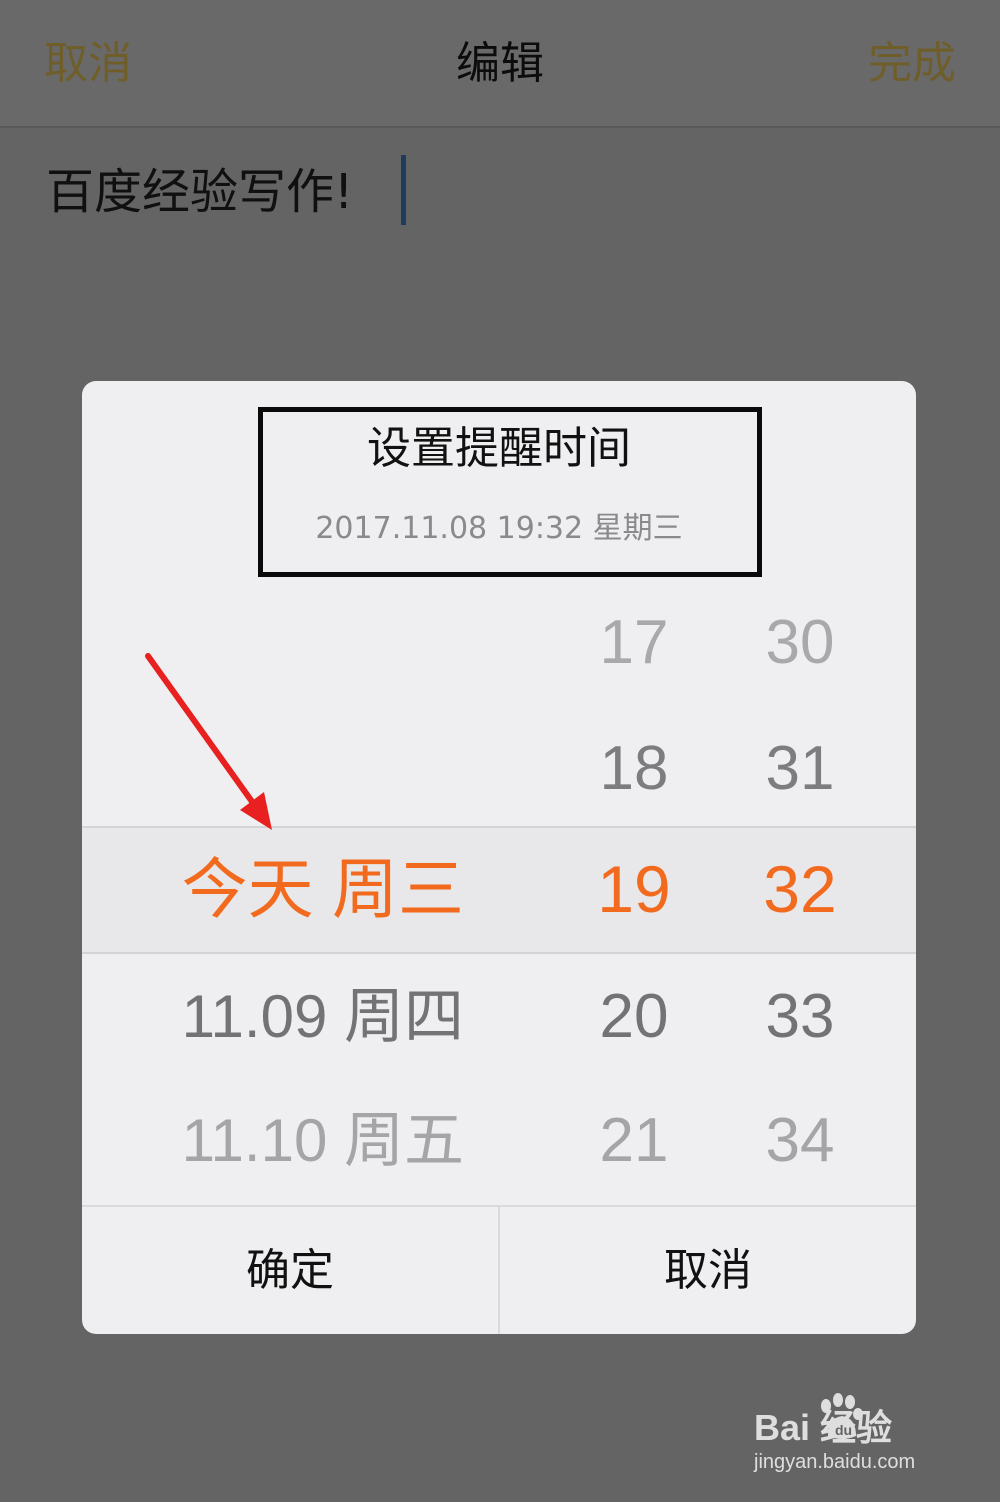  Describe the element at coordinates (800, 643) in the screenshot. I see `picker-minute-option: 30` at that location.